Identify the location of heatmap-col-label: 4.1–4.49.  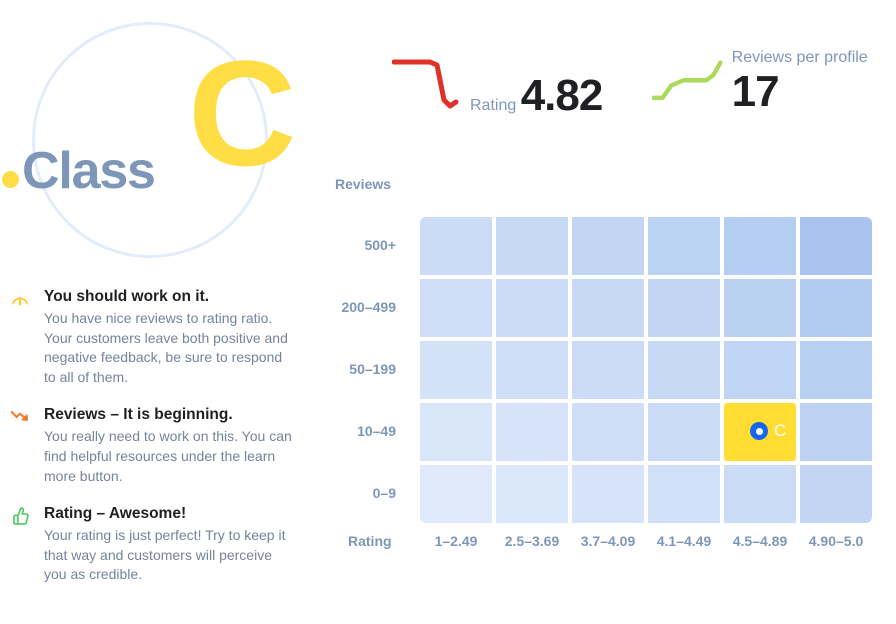
(684, 541).